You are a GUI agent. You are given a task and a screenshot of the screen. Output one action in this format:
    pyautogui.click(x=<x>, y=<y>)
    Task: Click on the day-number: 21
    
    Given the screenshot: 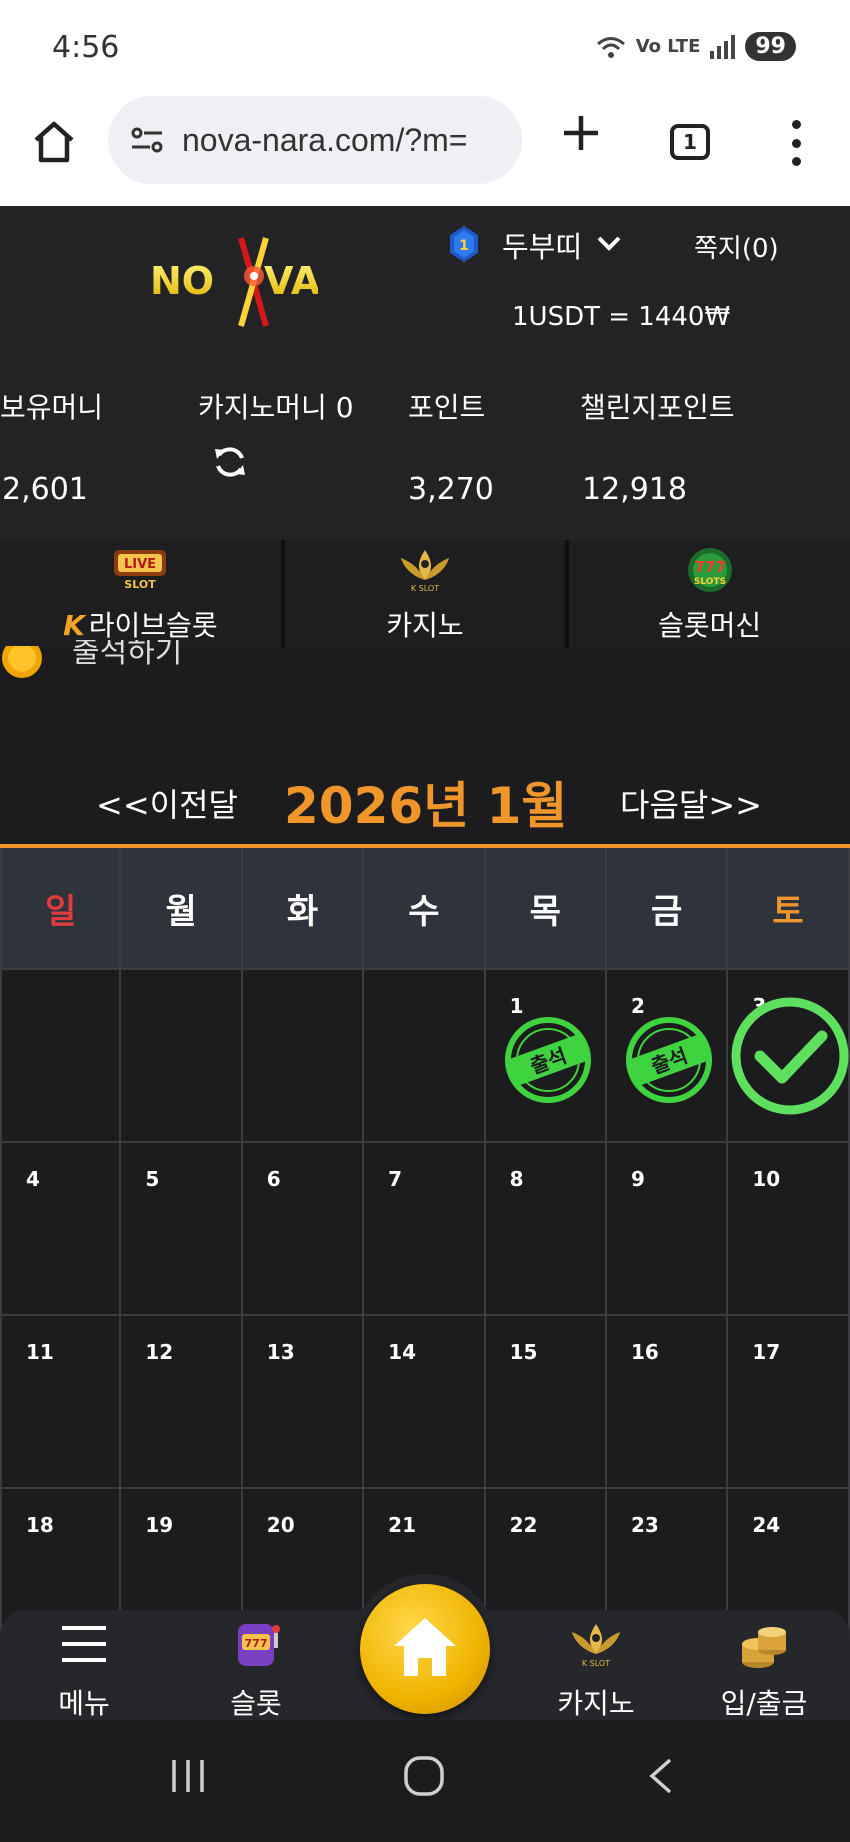 What is the action you would take?
    pyautogui.click(x=402, y=1525)
    